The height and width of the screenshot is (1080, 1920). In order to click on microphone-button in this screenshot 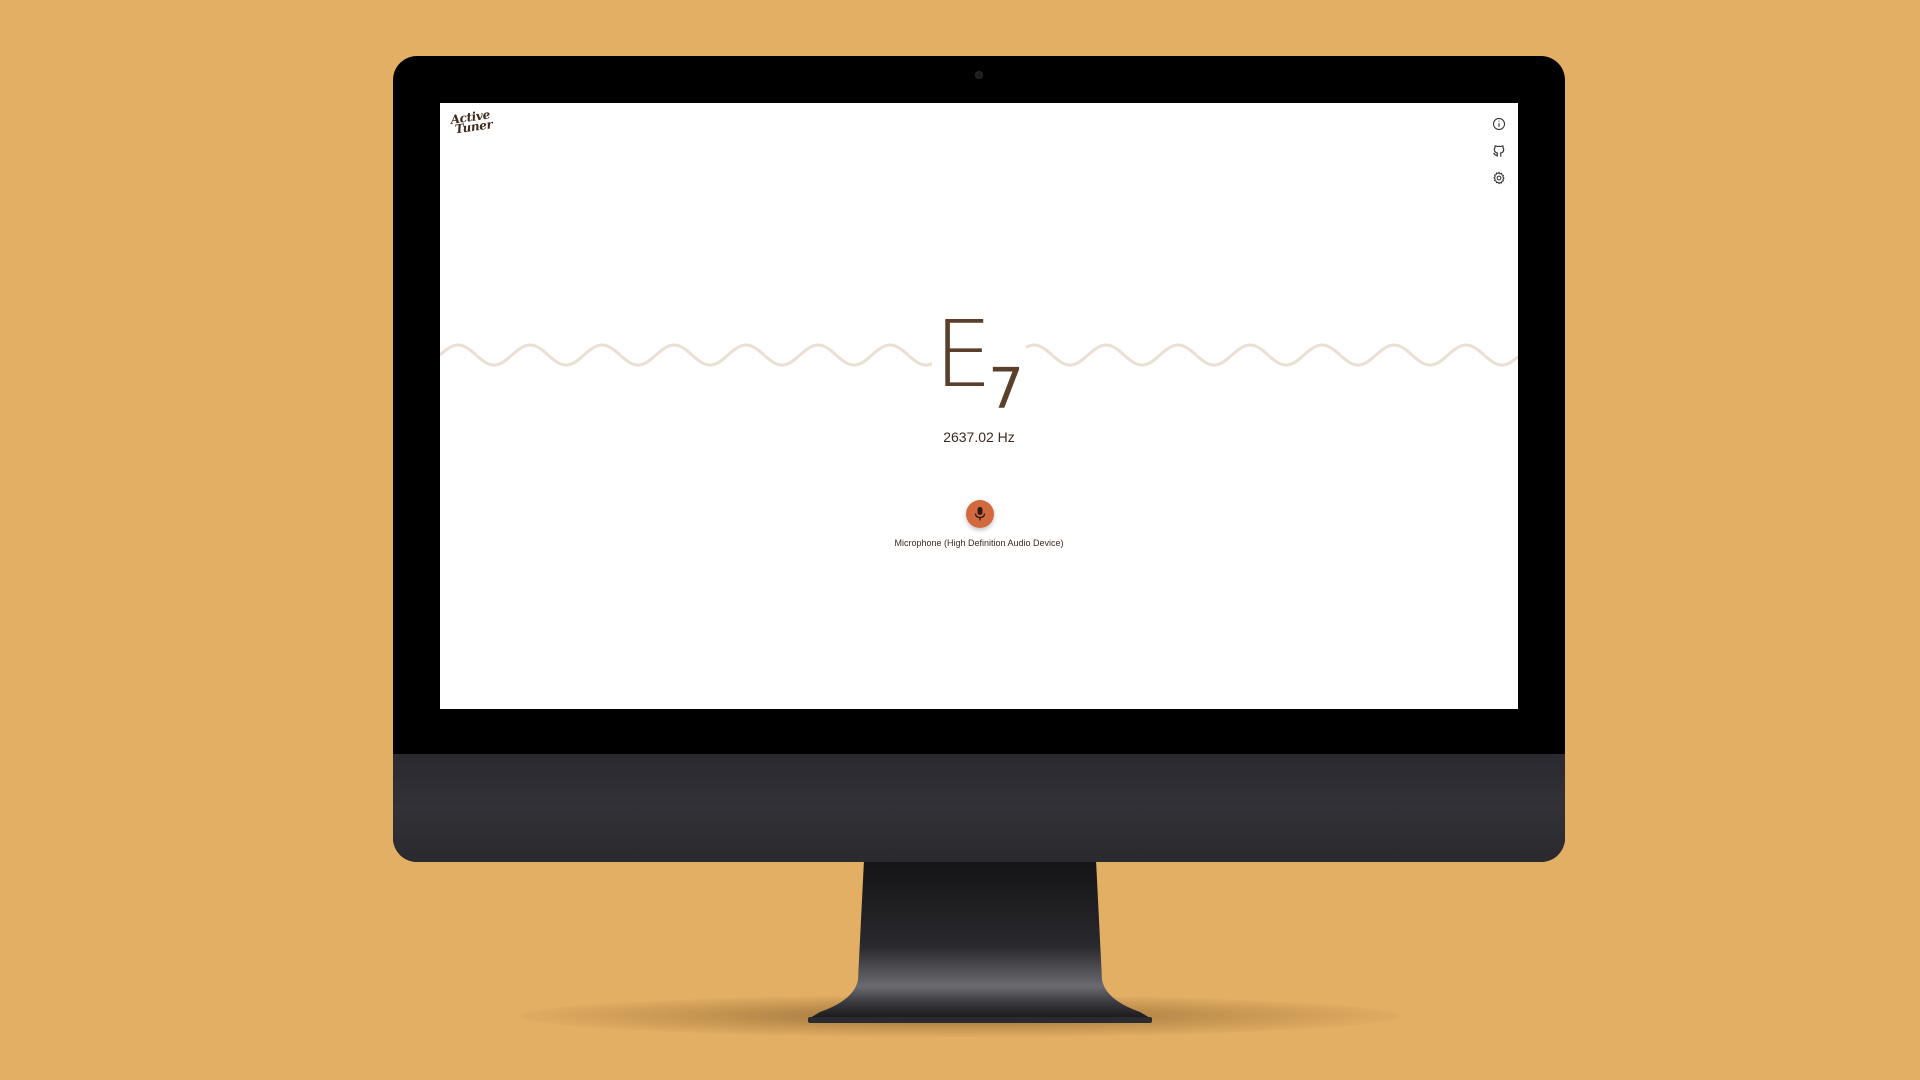, I will do `click(980, 514)`.